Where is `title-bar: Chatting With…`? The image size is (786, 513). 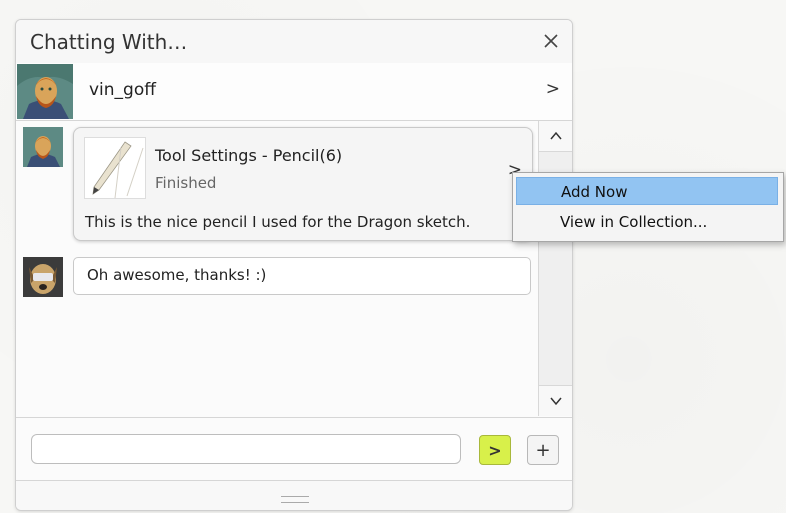 title-bar: Chatting With… is located at coordinates (294, 42).